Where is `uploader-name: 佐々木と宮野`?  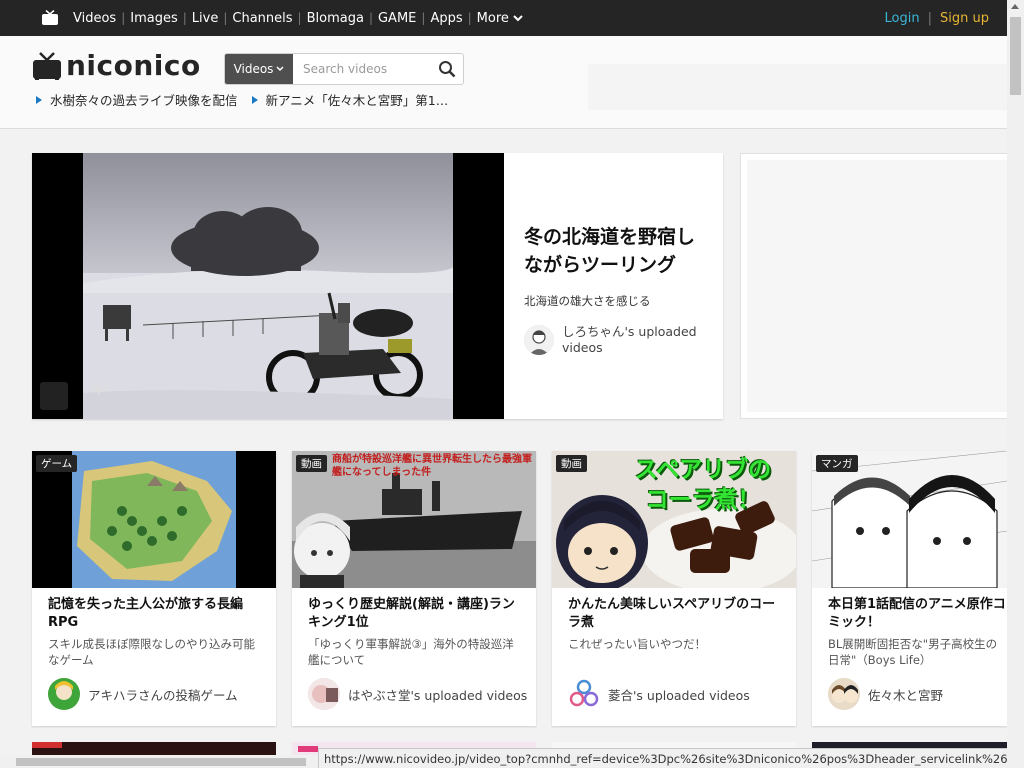 uploader-name: 佐々木と宮野 is located at coordinates (906, 695).